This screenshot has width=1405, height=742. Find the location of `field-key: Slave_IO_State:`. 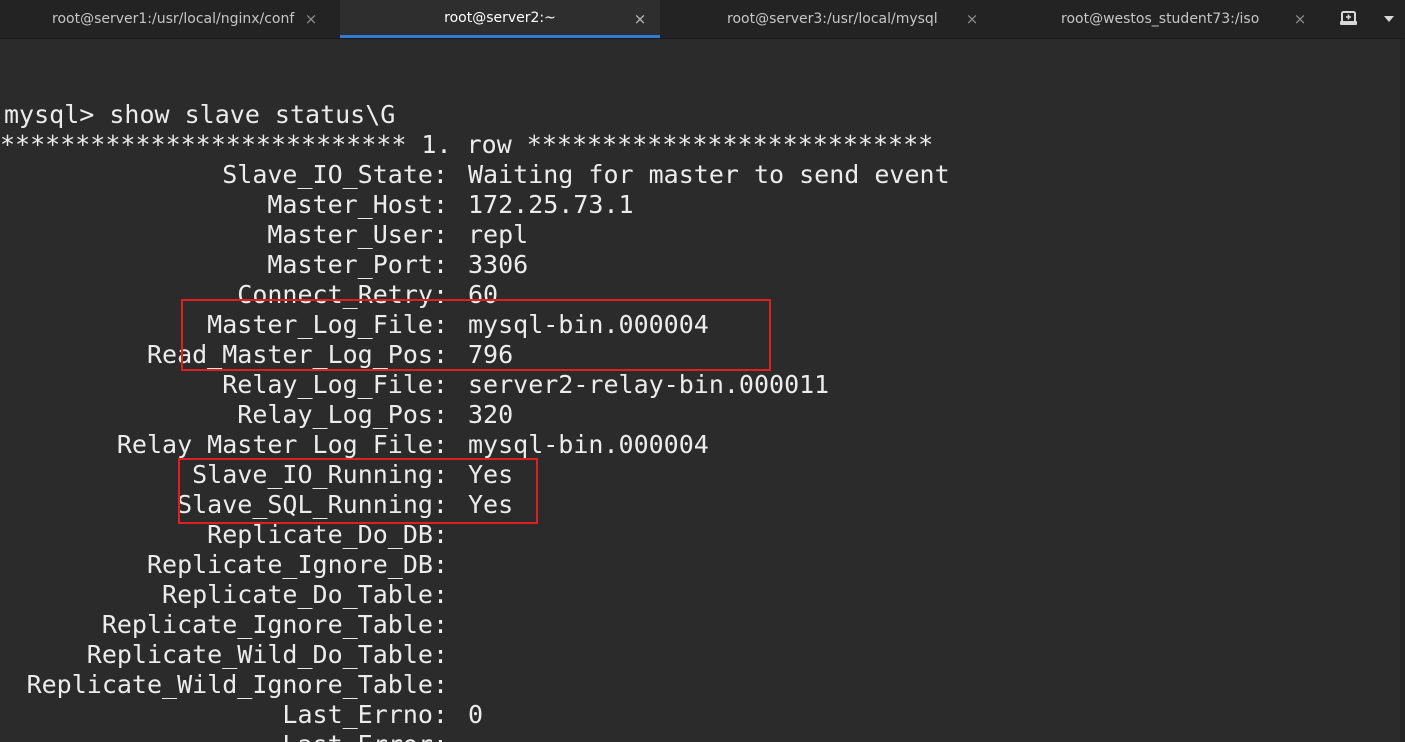

field-key: Slave_IO_State: is located at coordinates (335, 174).